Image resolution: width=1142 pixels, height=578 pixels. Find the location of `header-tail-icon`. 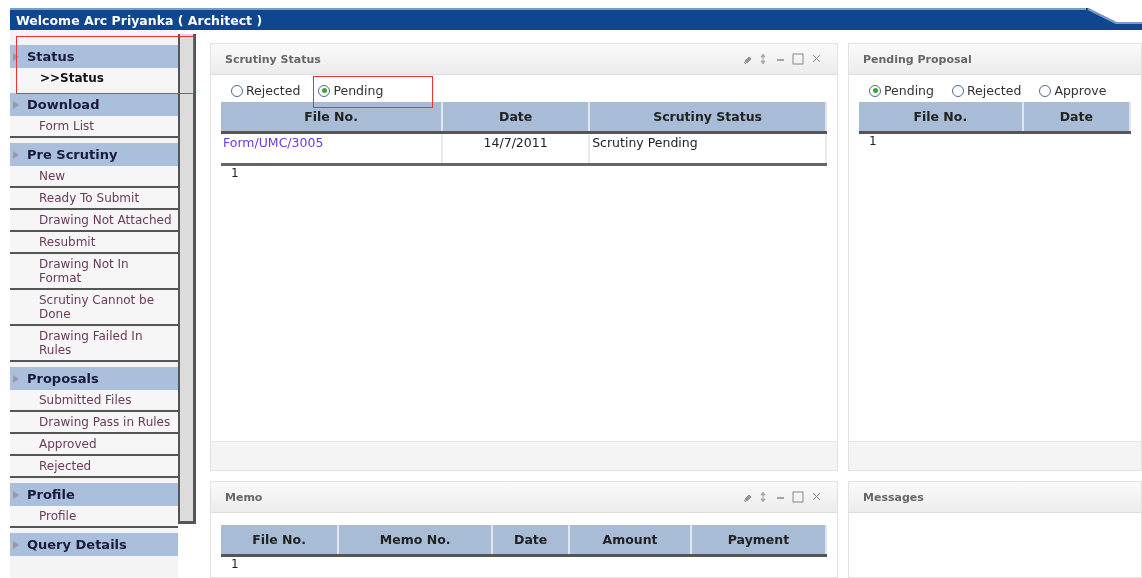

header-tail-icon is located at coordinates (1114, 19).